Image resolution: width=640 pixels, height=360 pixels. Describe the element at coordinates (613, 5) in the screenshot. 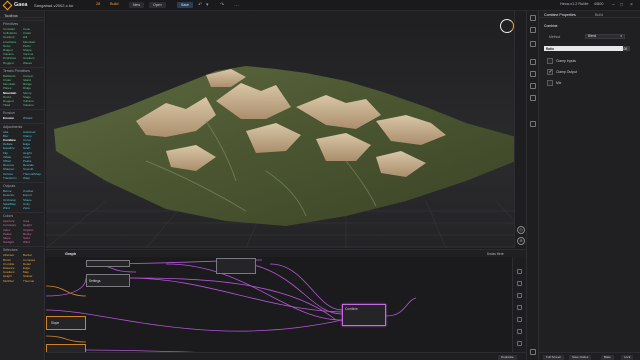

I see `minimize-icon: –` at that location.